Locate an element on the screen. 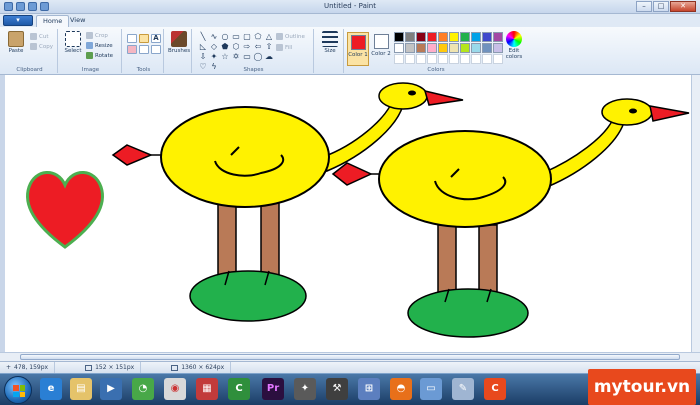 Image resolution: width=700 pixels, height=405 pixels. vertical-scrollbar is located at coordinates (695, 213).